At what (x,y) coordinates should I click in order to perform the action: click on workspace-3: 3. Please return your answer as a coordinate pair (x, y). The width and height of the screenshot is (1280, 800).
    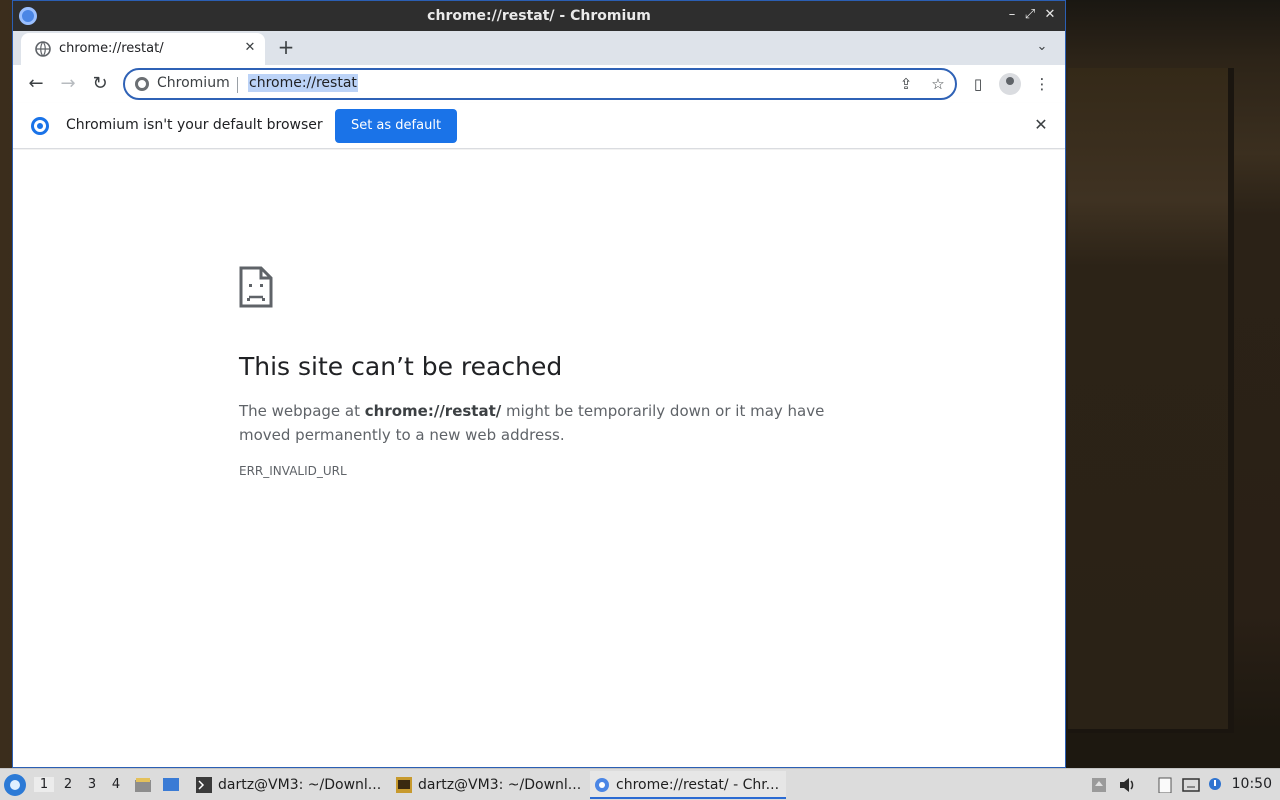
    Looking at the image, I should click on (92, 784).